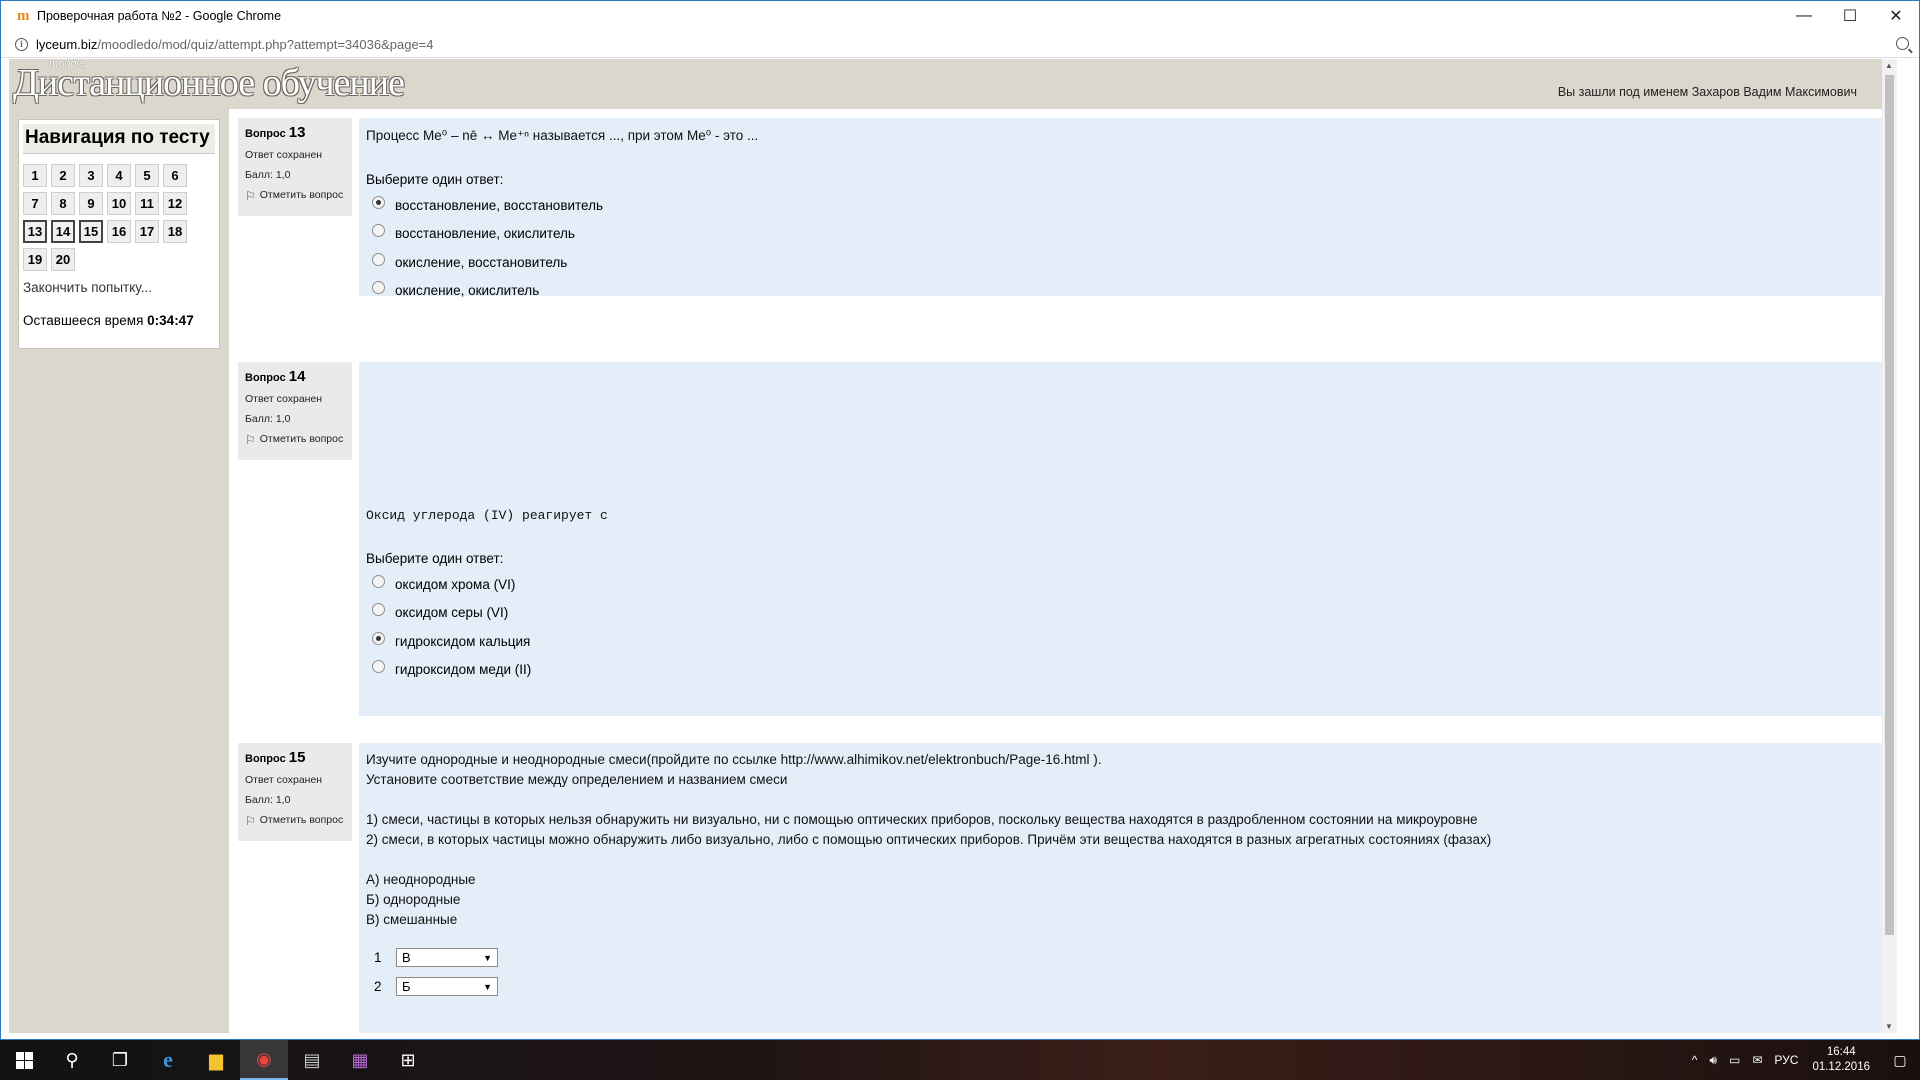  I want to click on windows-icon, so click(24, 1060).